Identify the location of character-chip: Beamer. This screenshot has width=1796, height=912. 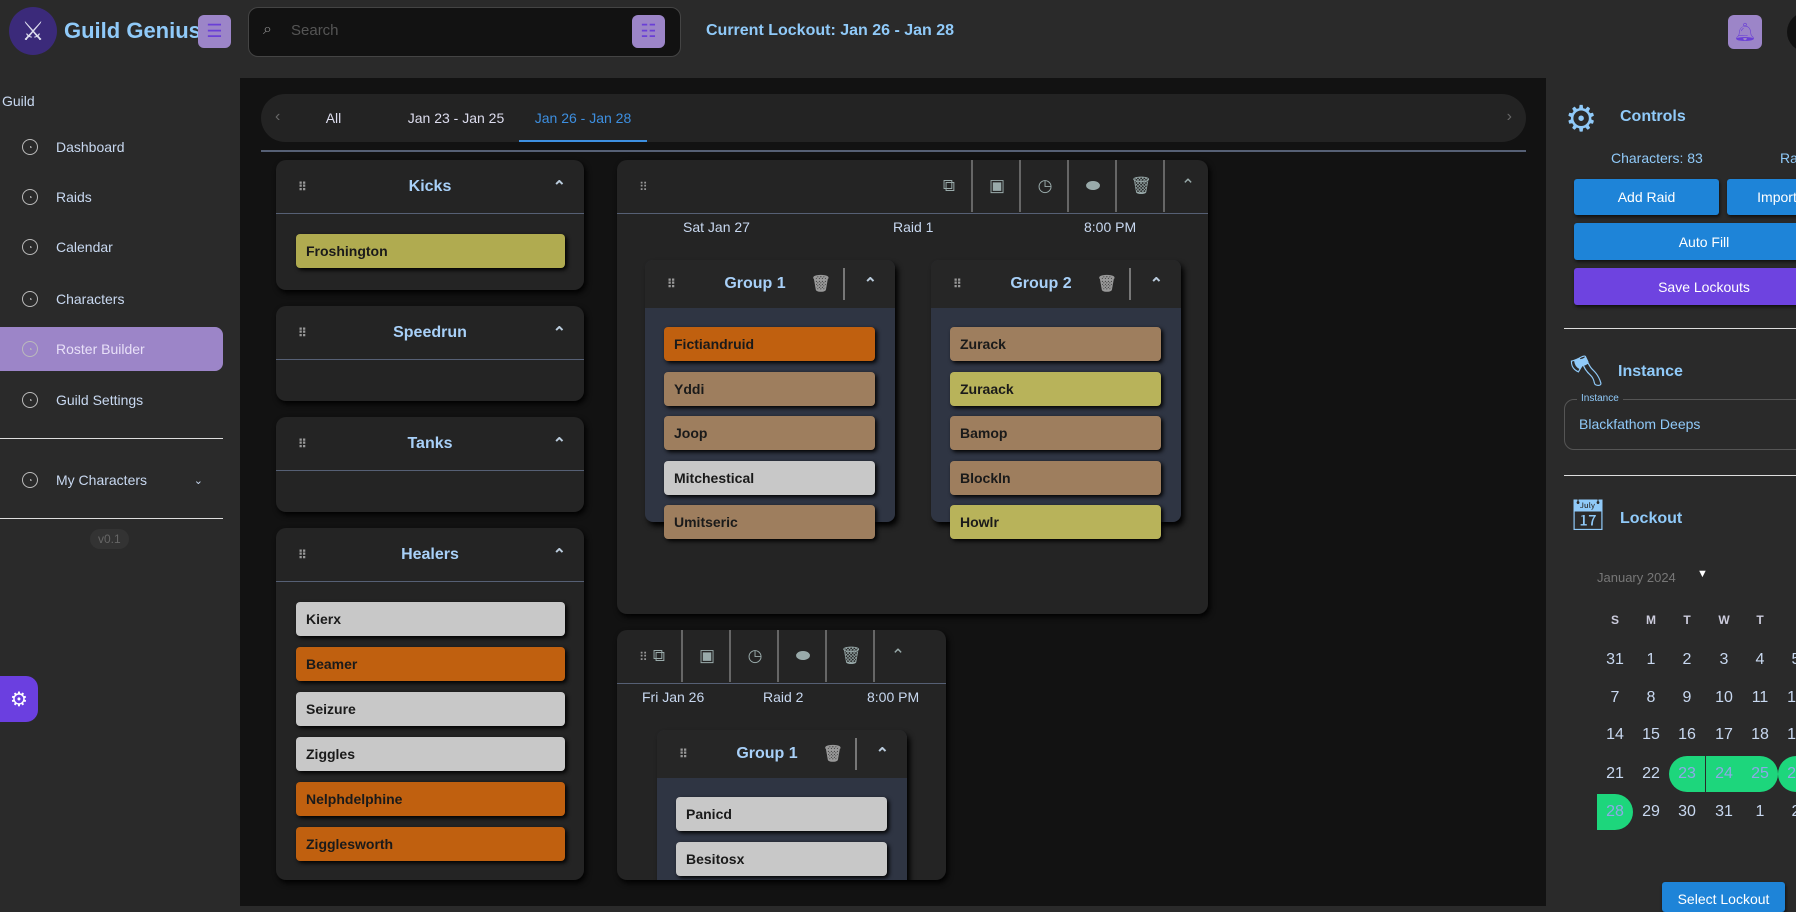
(430, 664).